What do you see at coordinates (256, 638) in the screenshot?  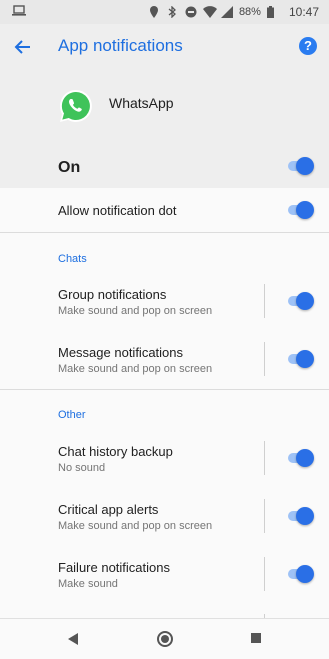 I see `nav-recents-icon` at bounding box center [256, 638].